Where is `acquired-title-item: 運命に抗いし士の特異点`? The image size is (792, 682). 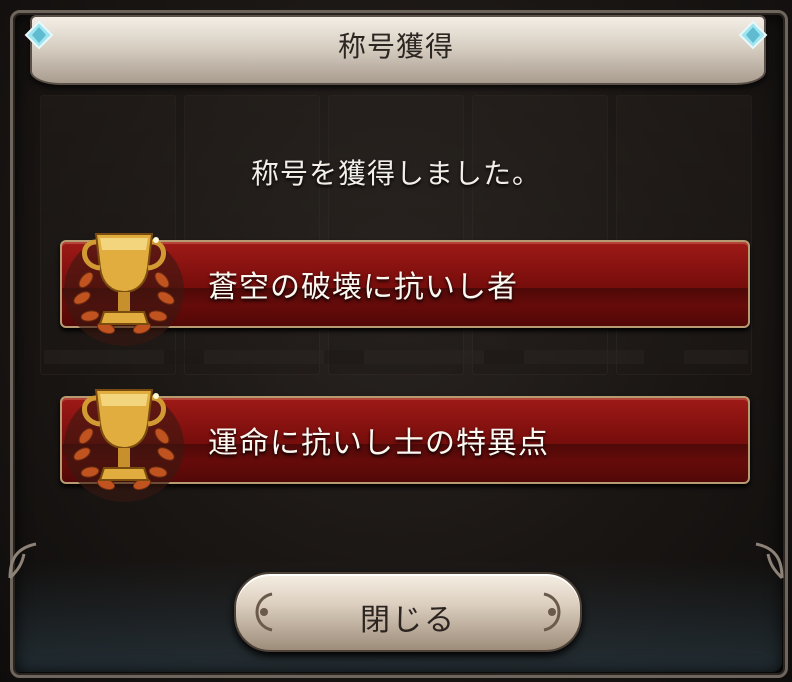 acquired-title-item: 運命に抗いし士の特異点 is located at coordinates (403, 445).